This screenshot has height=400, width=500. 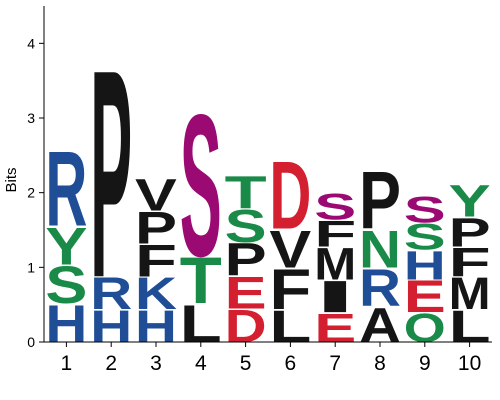 What do you see at coordinates (31, 43) in the screenshot?
I see `y-tick-label: 4` at bounding box center [31, 43].